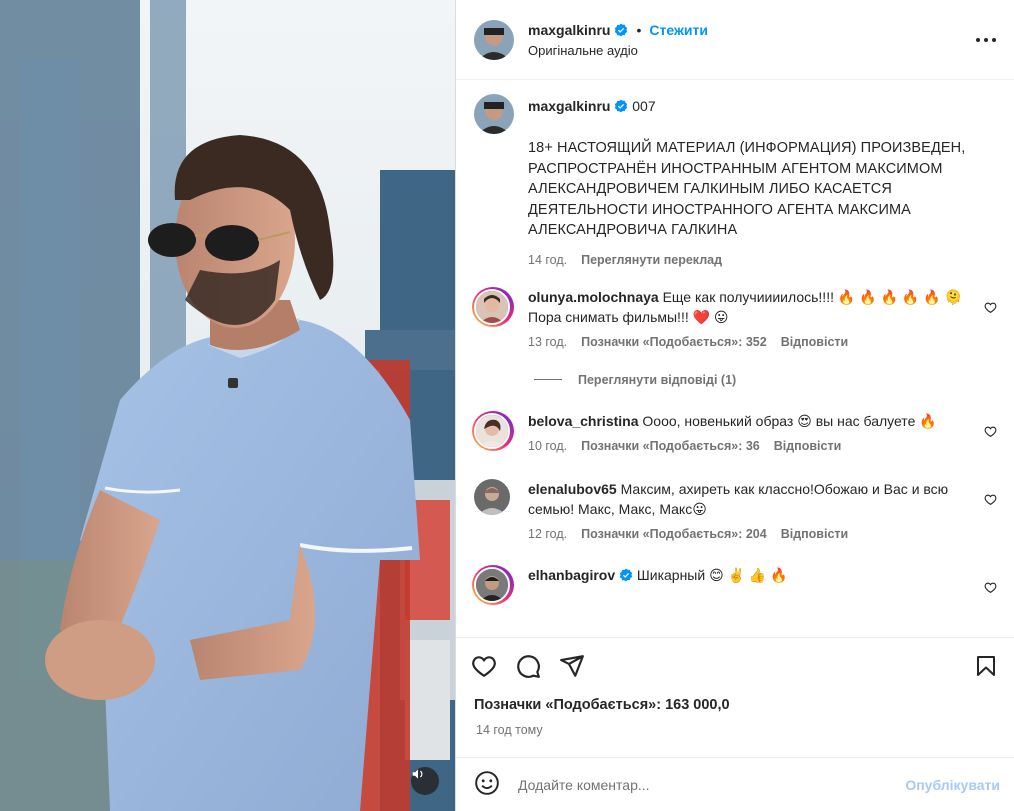 The height and width of the screenshot is (811, 1014). Describe the element at coordinates (735, 40) in the screenshot. I see `post-header: maxgalkinru • Стежити Оригінальне аудіо` at that location.